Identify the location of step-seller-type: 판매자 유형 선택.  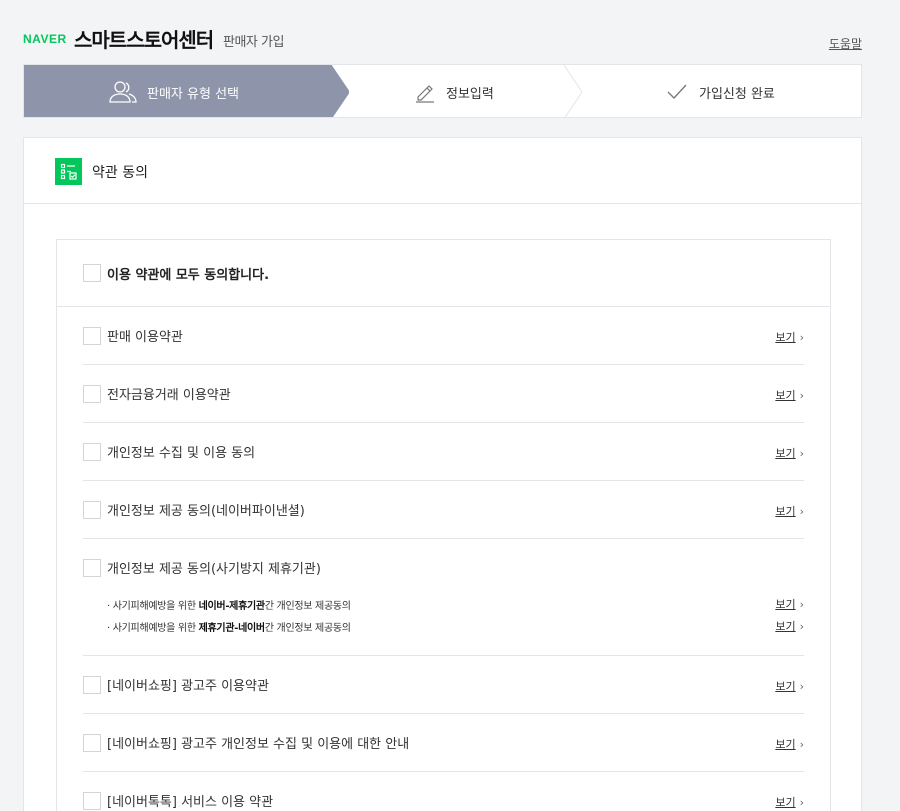
(174, 91).